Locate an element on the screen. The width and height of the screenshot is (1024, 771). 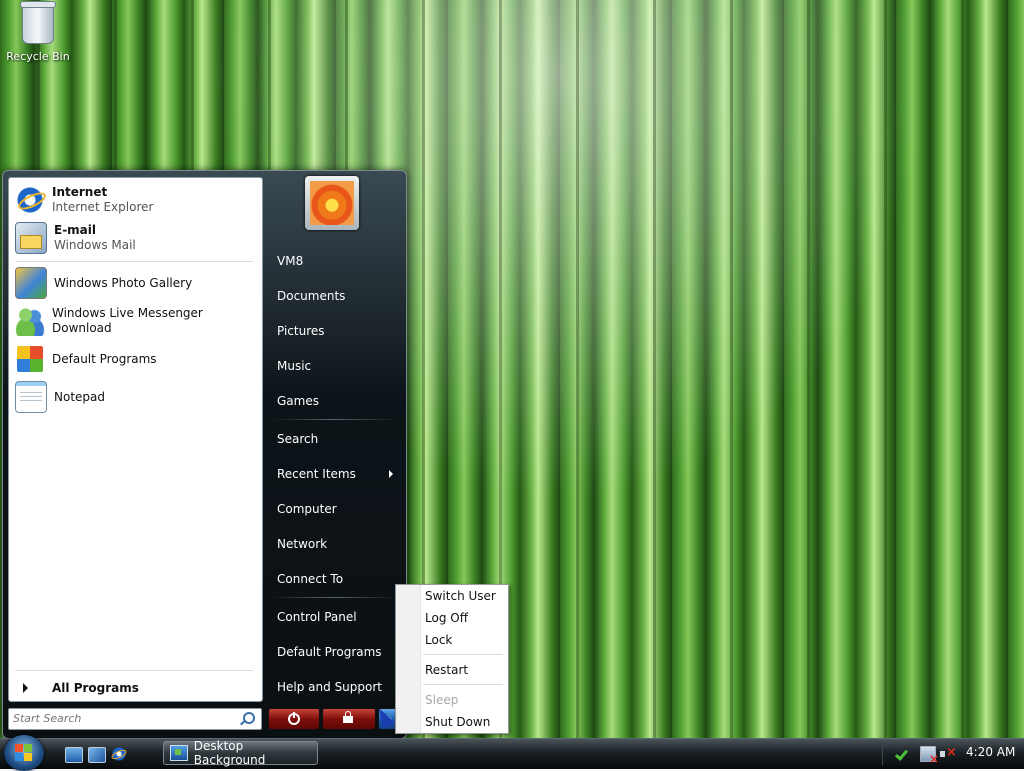
volume-muted-icon is located at coordinates (948, 753).